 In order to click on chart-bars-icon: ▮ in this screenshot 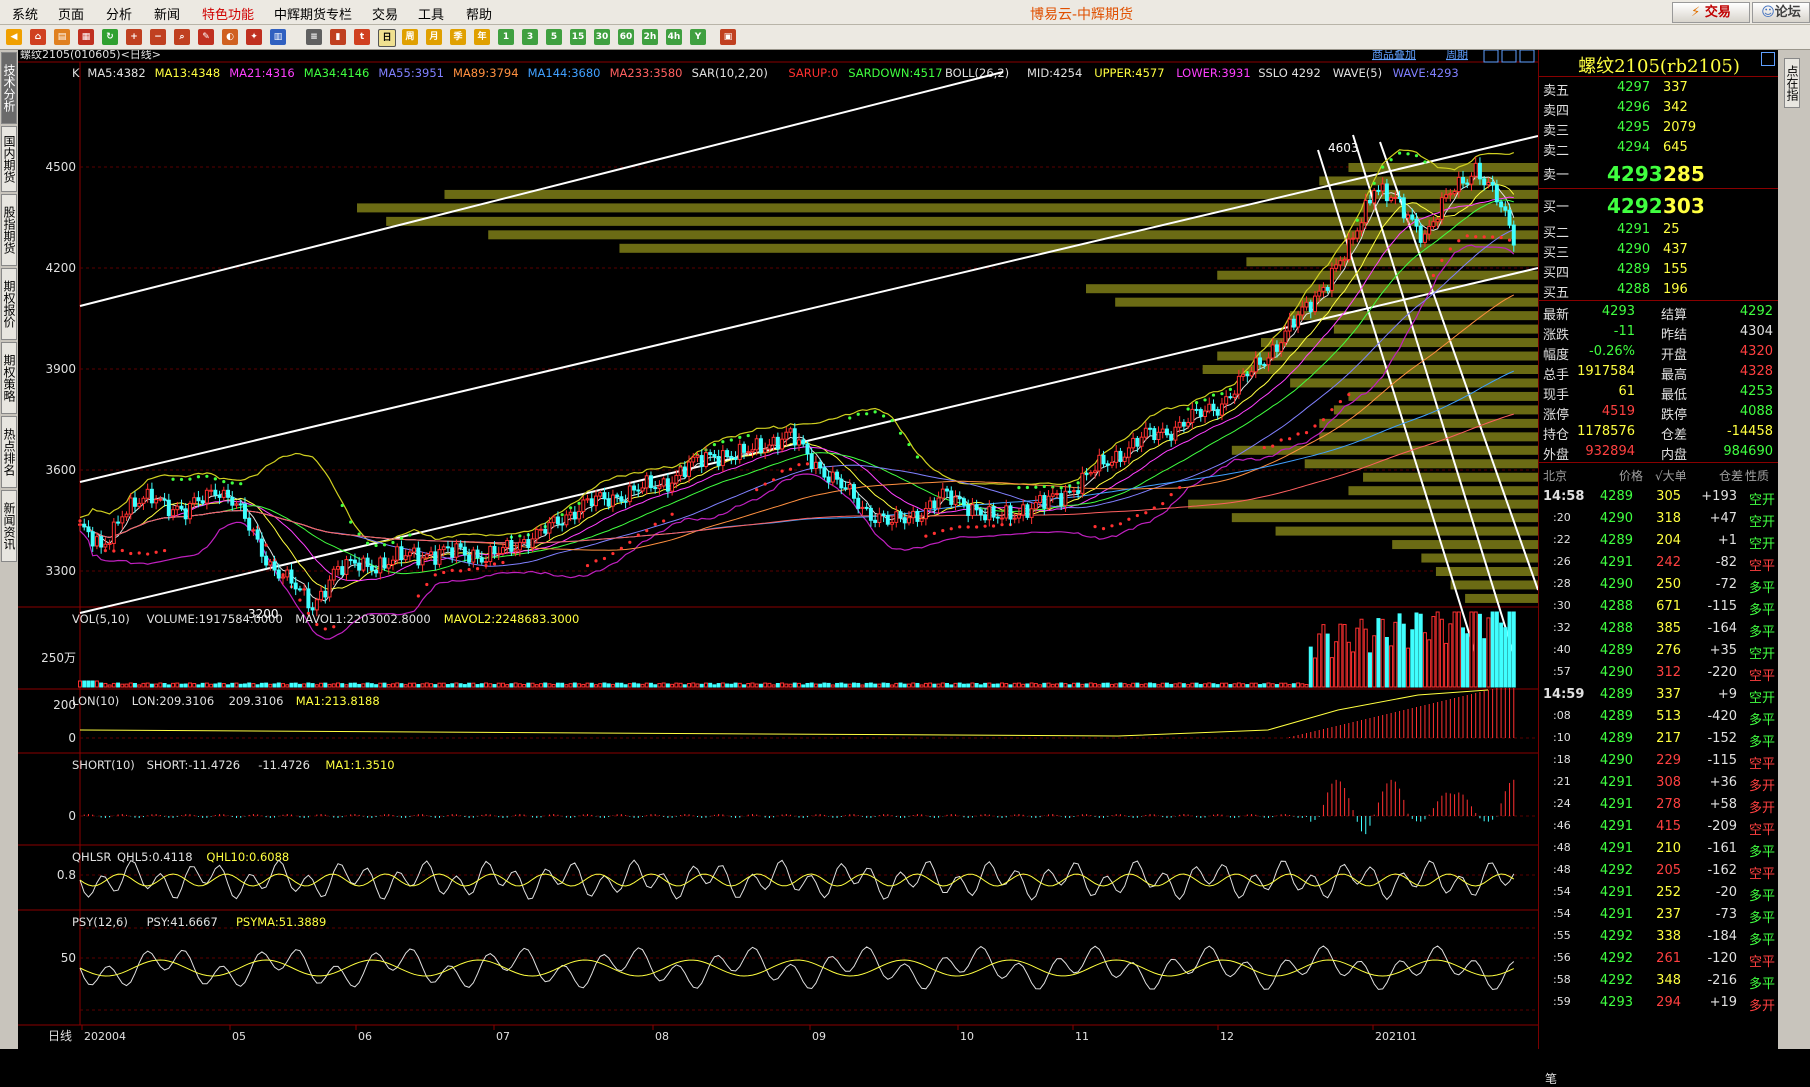, I will do `click(338, 37)`.